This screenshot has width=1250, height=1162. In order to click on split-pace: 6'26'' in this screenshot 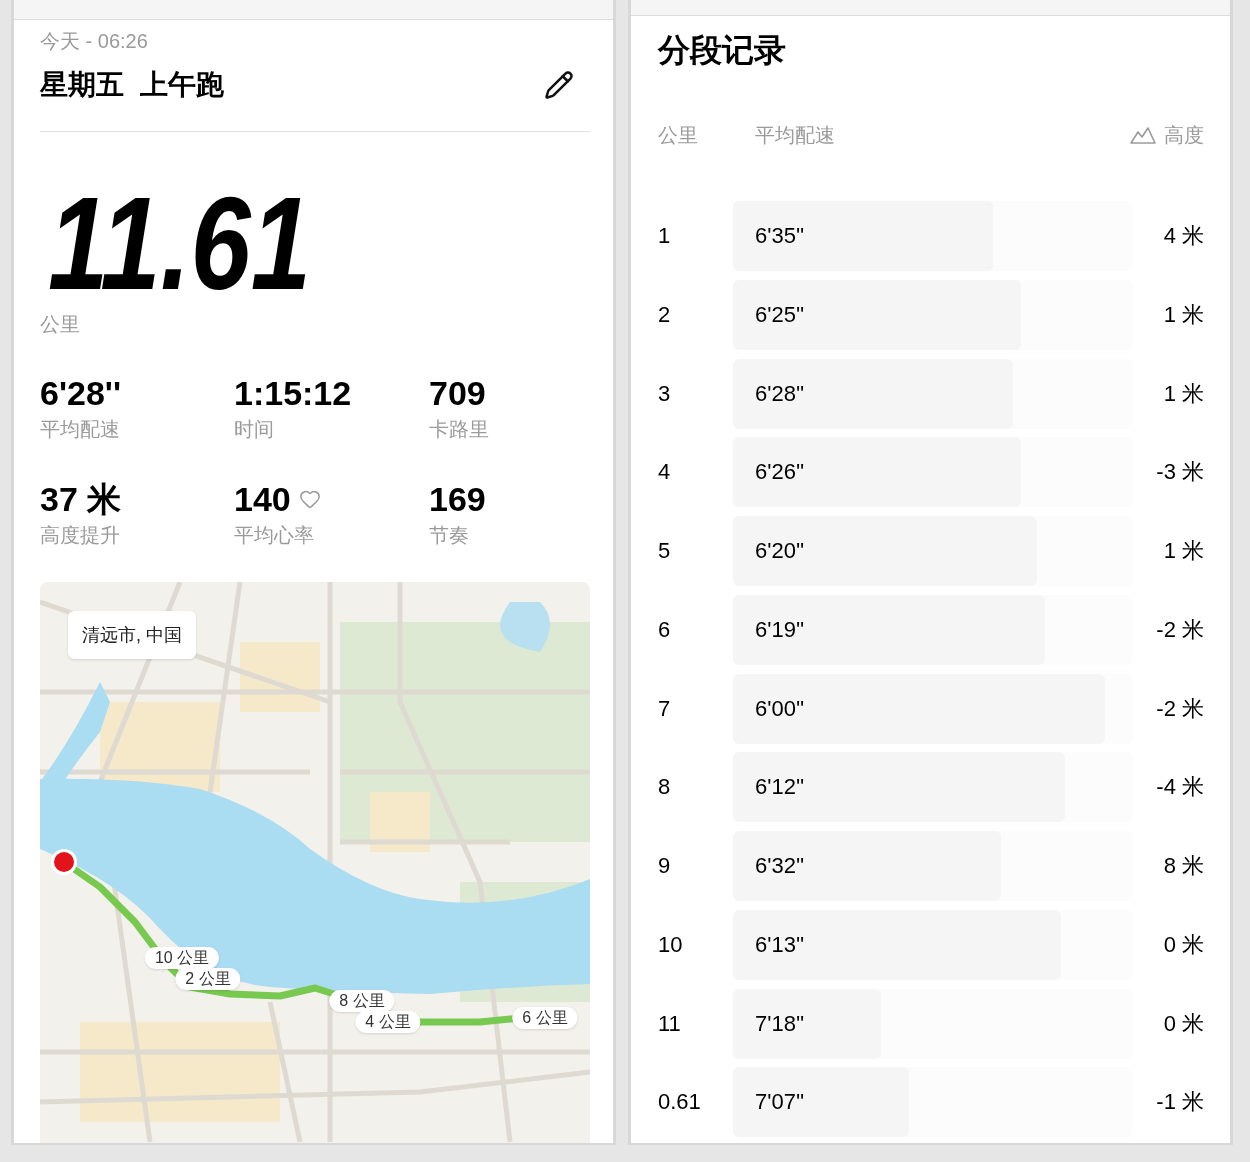, I will do `click(780, 472)`.